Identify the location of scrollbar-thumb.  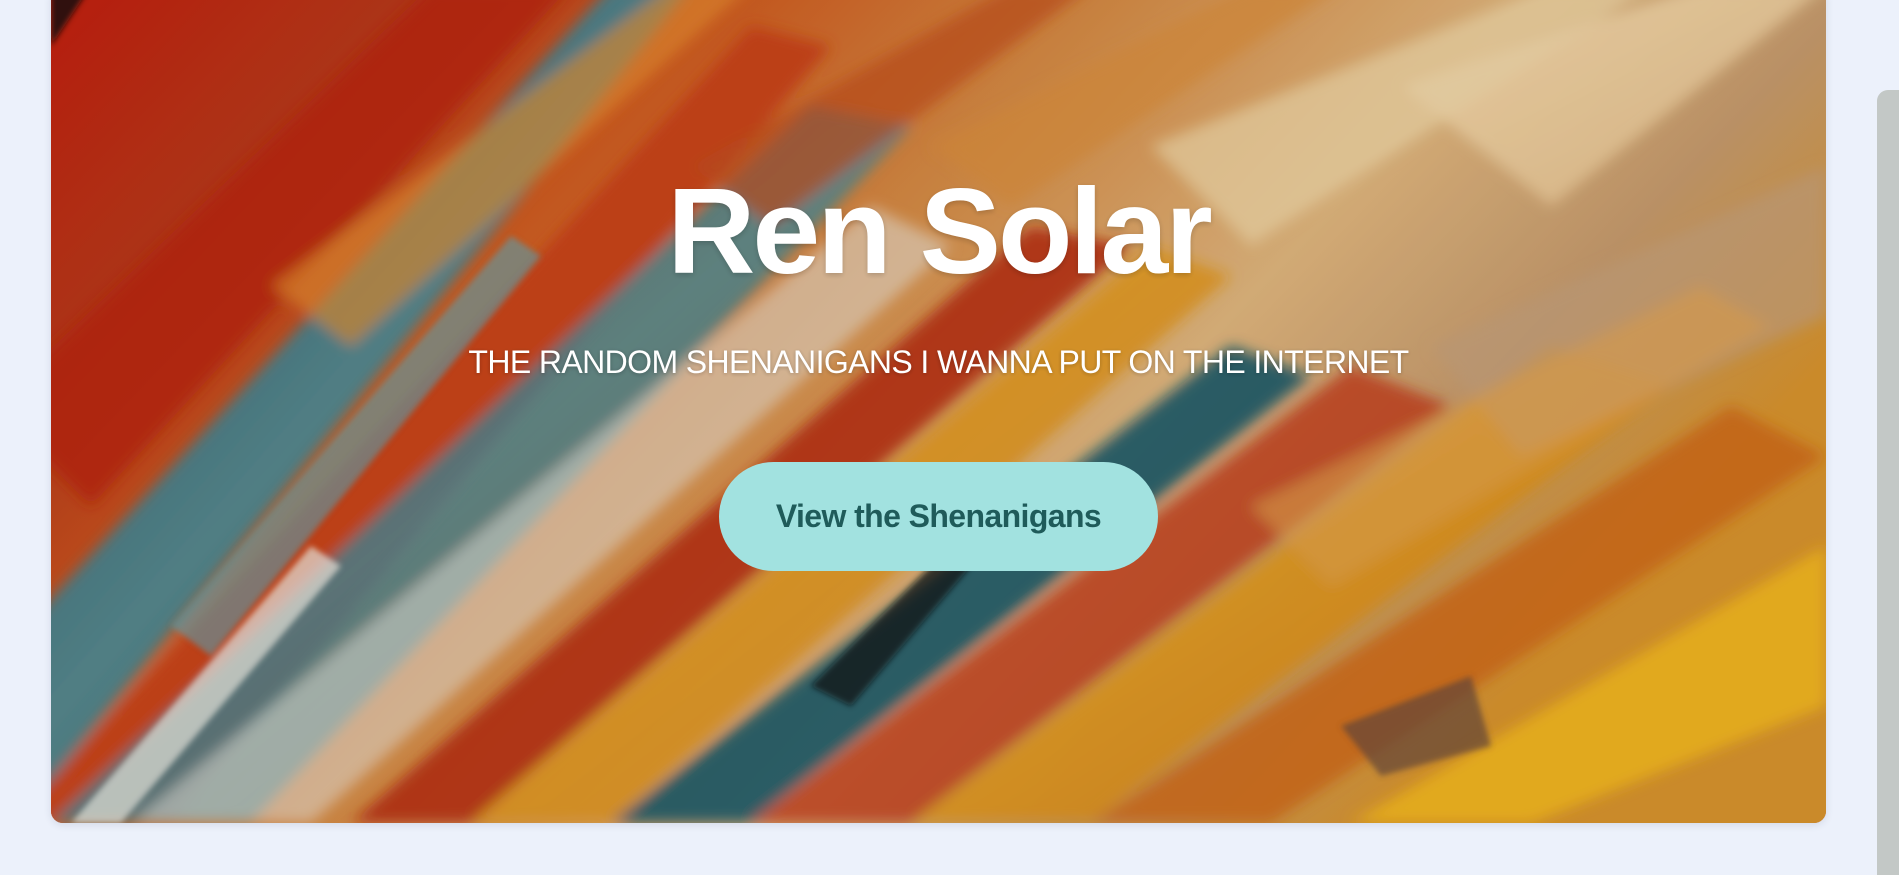
(1888, 482).